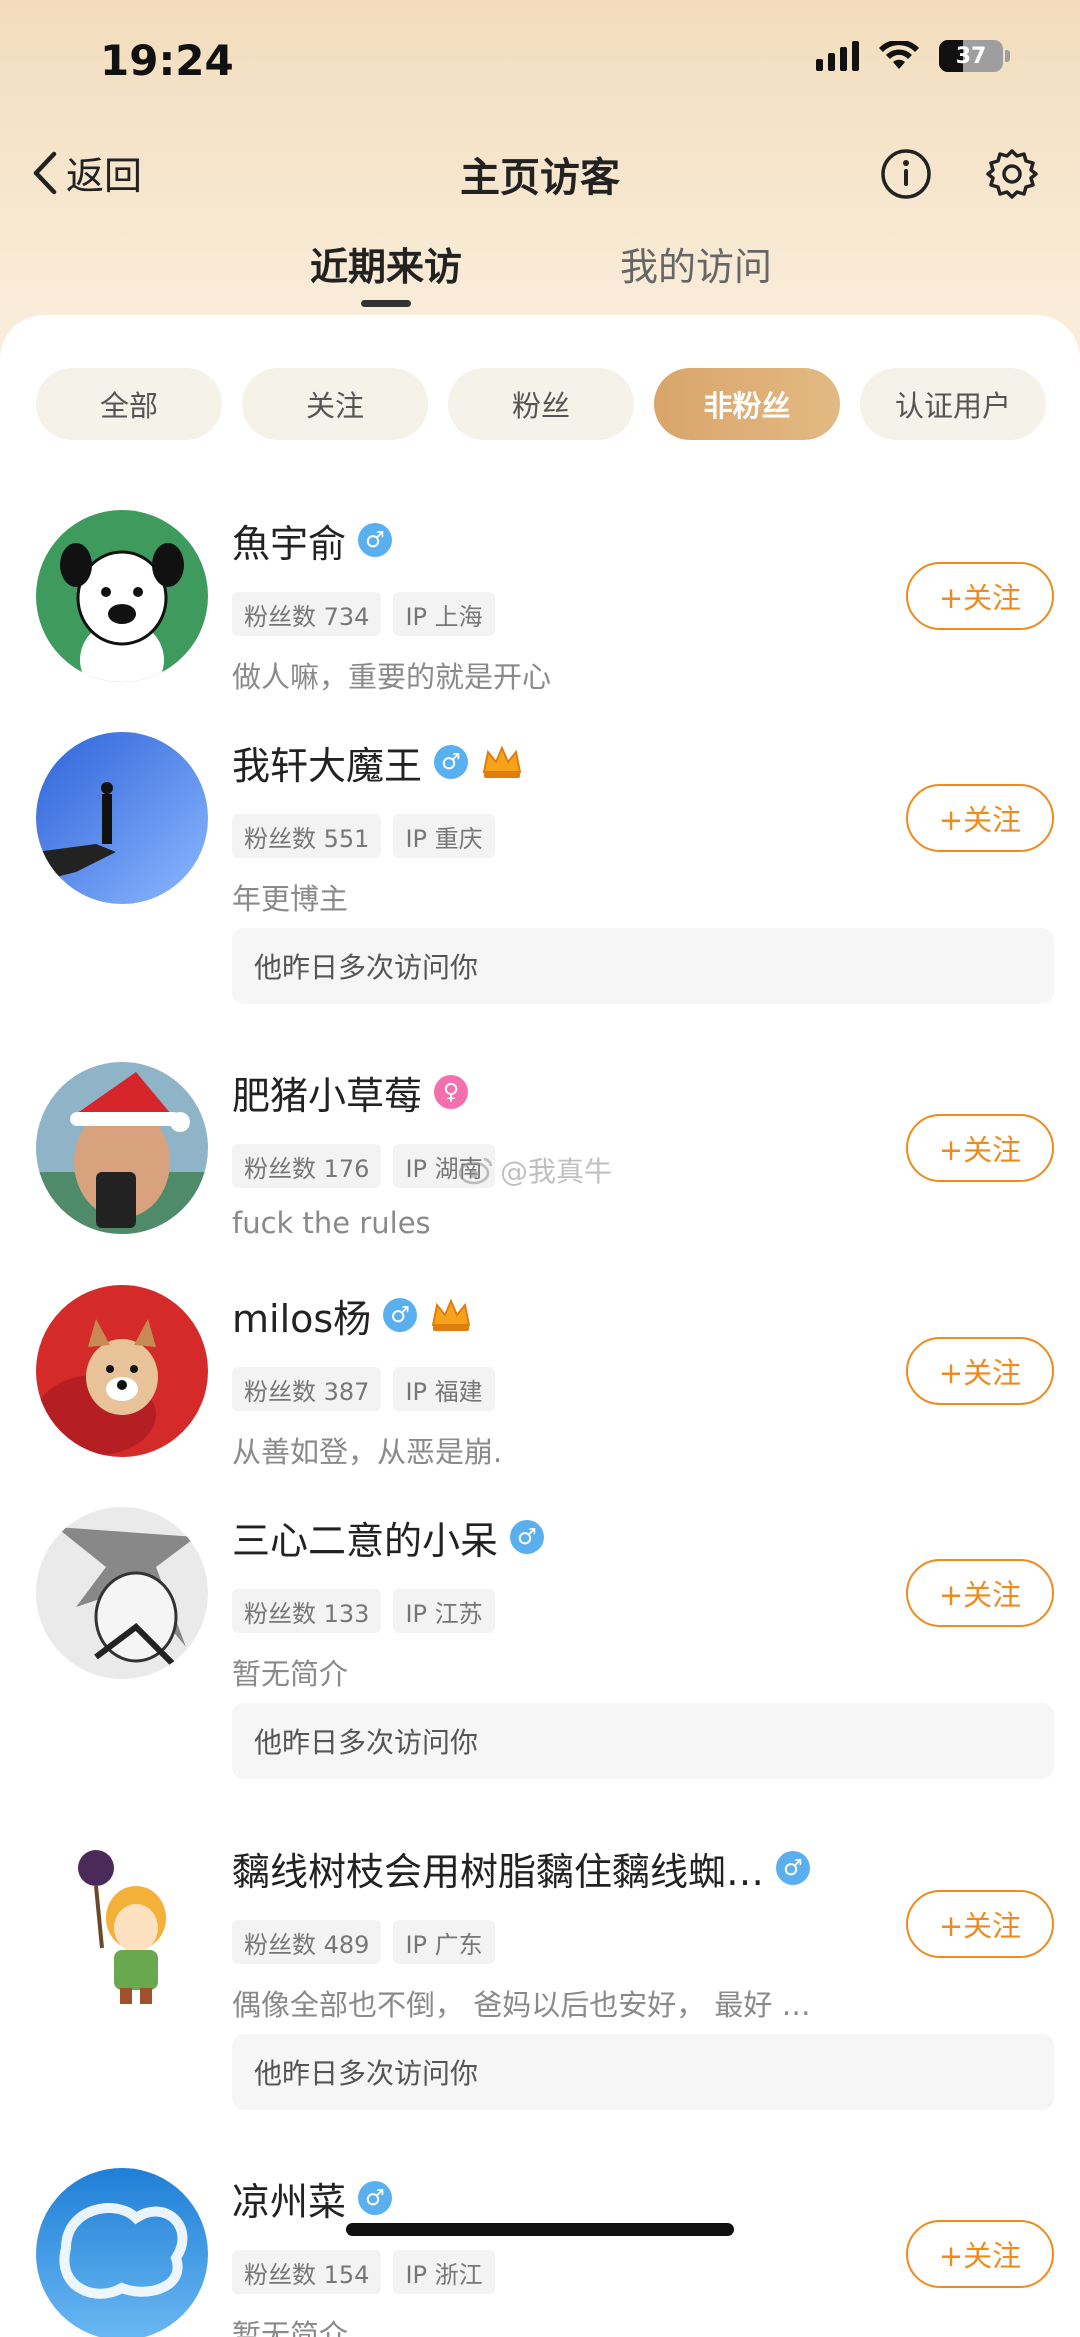 This screenshot has height=2337, width=1080. I want to click on ip-location: IP 重庆, so click(444, 836).